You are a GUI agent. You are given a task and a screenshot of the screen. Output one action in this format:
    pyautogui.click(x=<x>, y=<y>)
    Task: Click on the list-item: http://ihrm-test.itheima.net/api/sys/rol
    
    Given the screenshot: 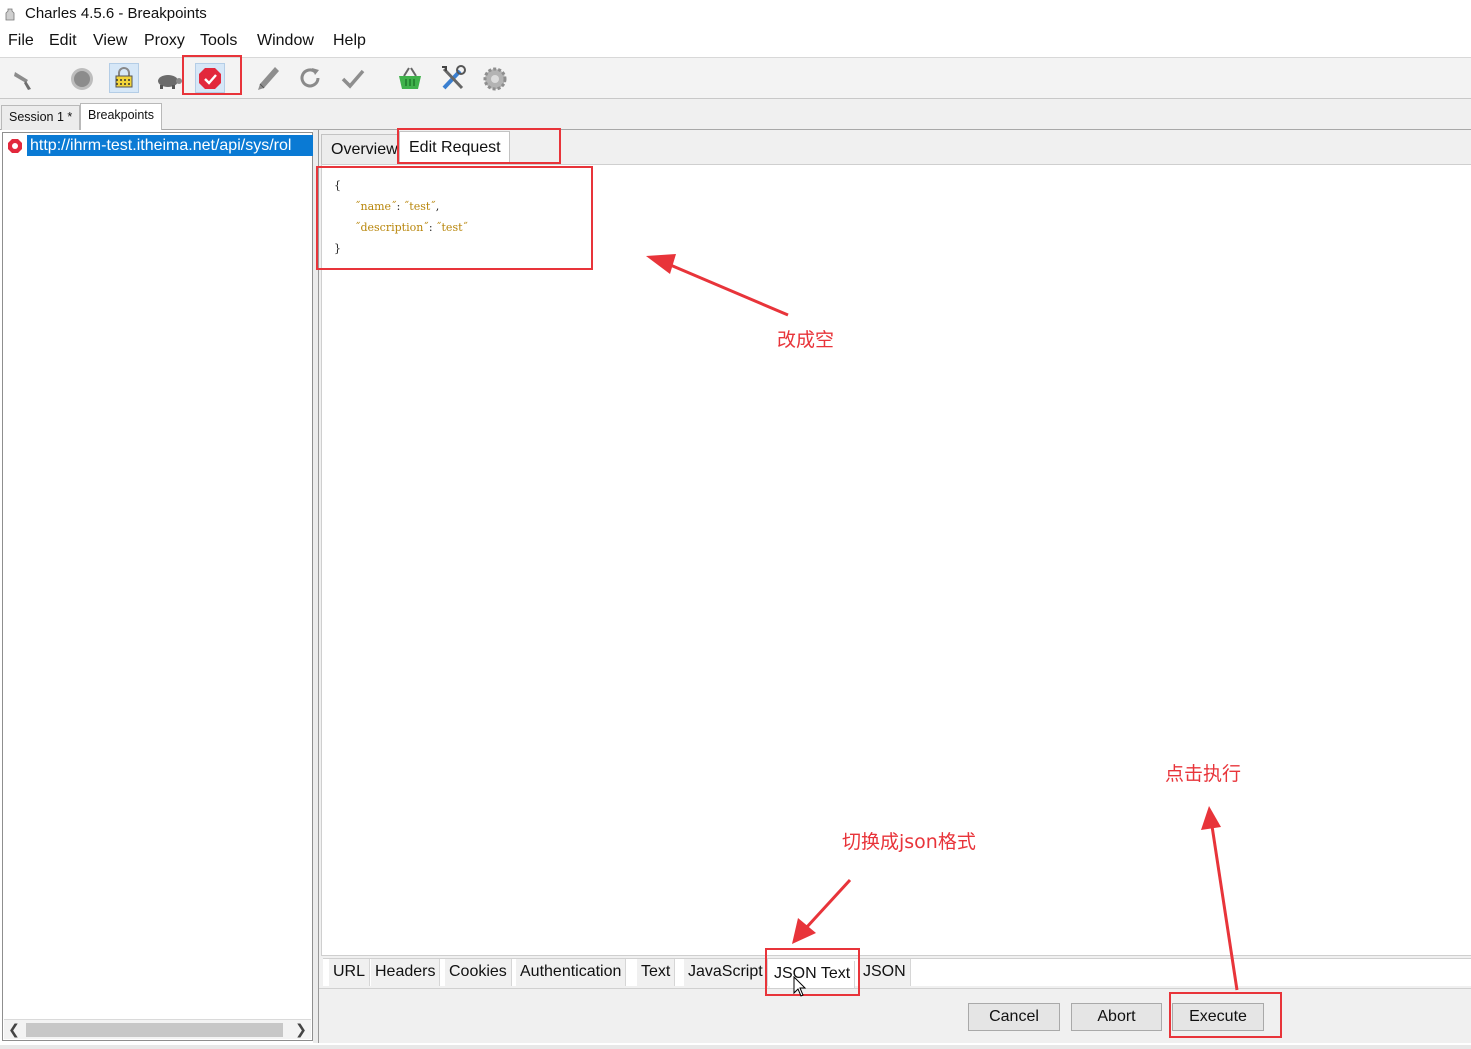 What is the action you would take?
    pyautogui.click(x=159, y=145)
    